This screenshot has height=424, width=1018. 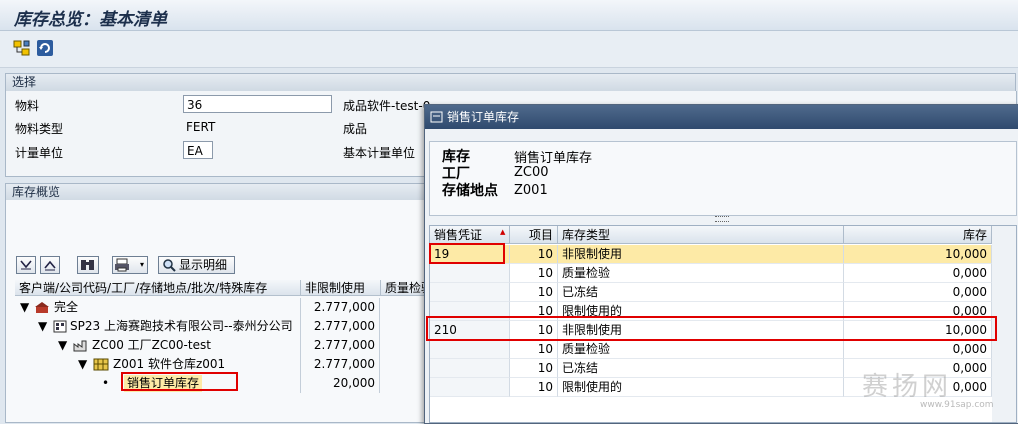 What do you see at coordinates (39, 129) in the screenshot?
I see `material-type-label: 物料类型` at bounding box center [39, 129].